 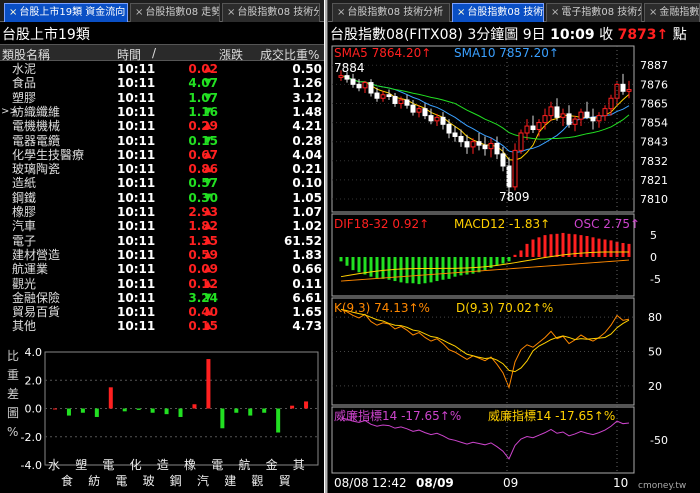 I want to click on table-row: 化學生技醫療 10:11 ▲ 0.67 4.04, so click(x=162, y=155).